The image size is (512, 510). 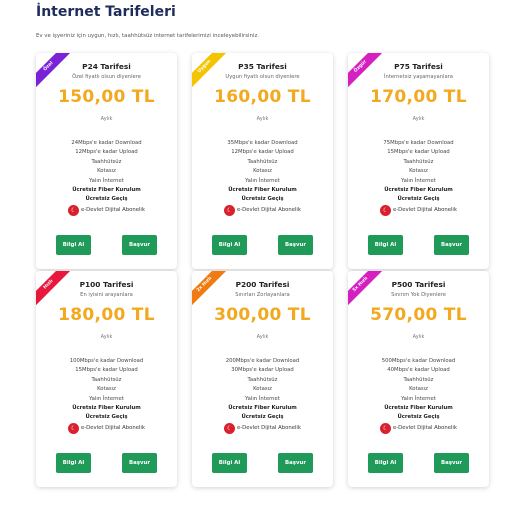 I want to click on feature-item: 24Mbps'e kadar Download, so click(x=106, y=143).